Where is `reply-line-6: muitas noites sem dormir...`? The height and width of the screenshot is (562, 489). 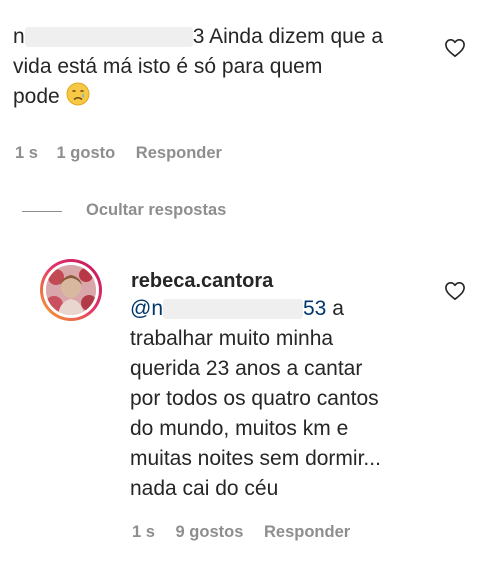
reply-line-6: muitas noites sem dormir... is located at coordinates (255, 458).